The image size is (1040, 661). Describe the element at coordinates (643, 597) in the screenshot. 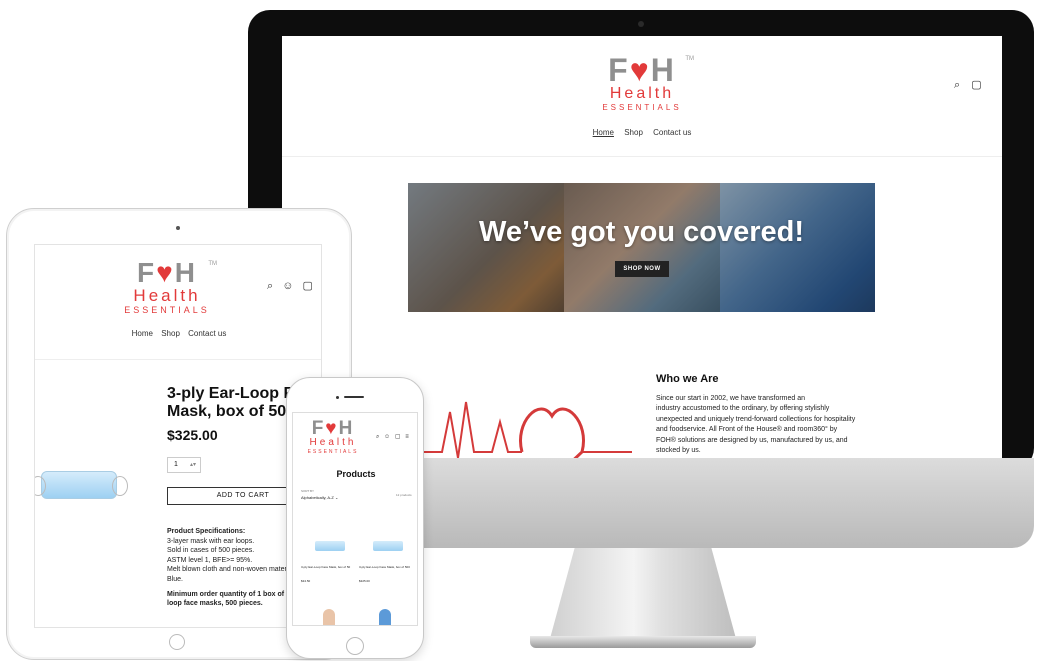

I see `desktop-monitor-stand` at that location.